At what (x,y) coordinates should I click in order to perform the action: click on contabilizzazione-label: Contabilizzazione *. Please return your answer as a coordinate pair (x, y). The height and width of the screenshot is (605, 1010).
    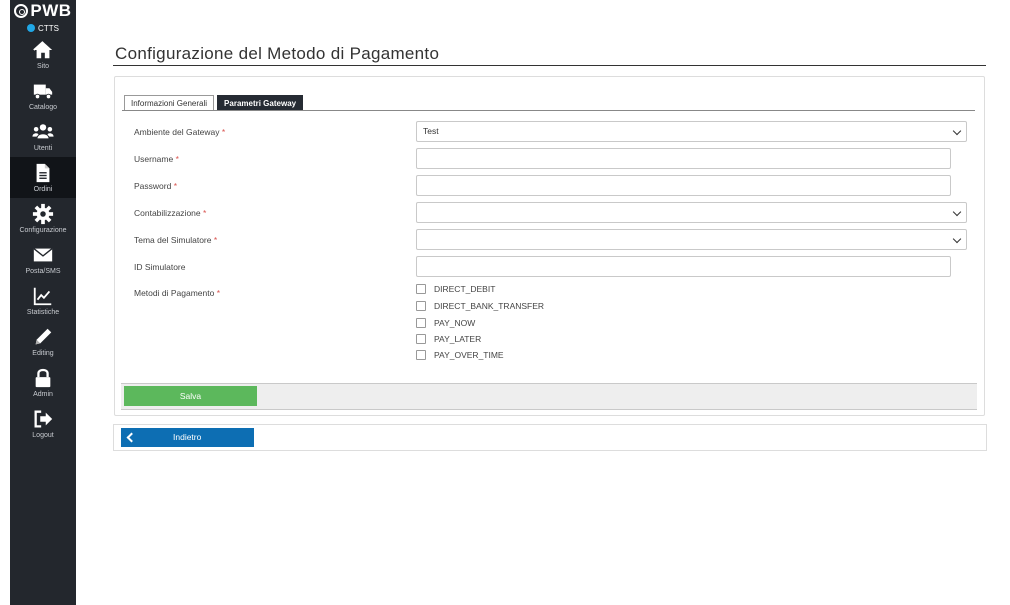
    Looking at the image, I should click on (170, 213).